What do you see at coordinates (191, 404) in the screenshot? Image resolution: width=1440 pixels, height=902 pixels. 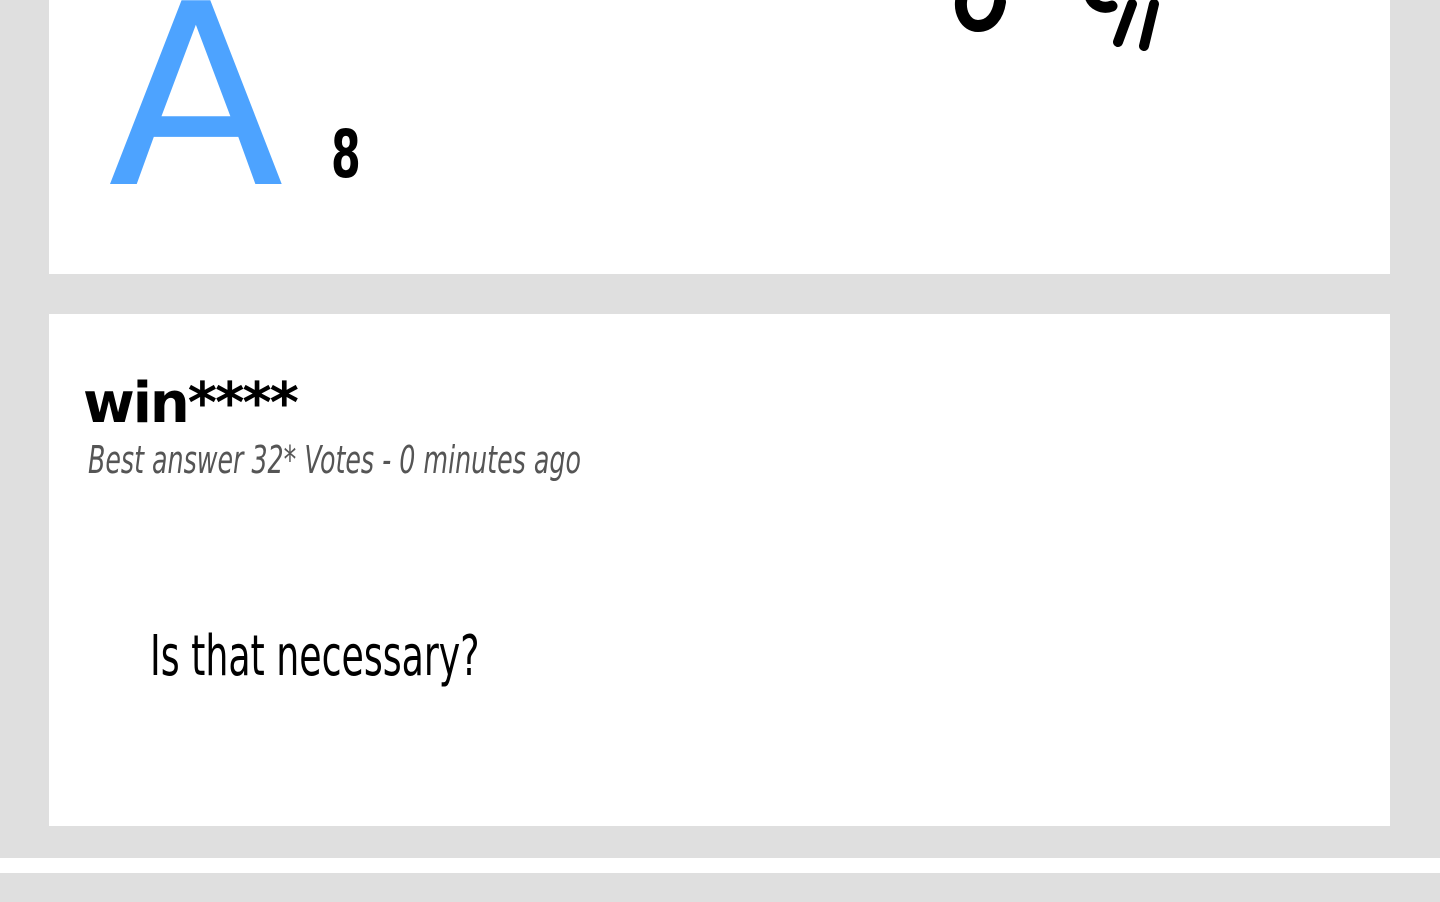 I see `answer-author: win****` at bounding box center [191, 404].